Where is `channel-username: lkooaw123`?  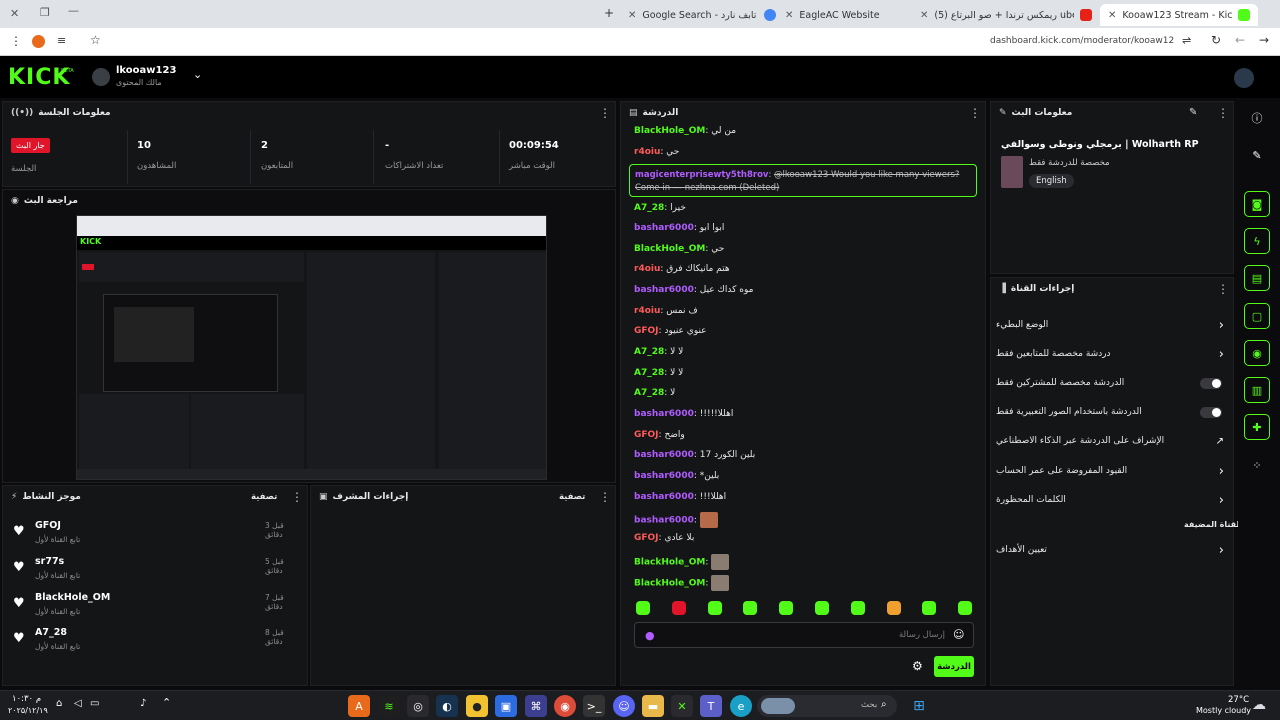
channel-username: lkooaw123 is located at coordinates (146, 70).